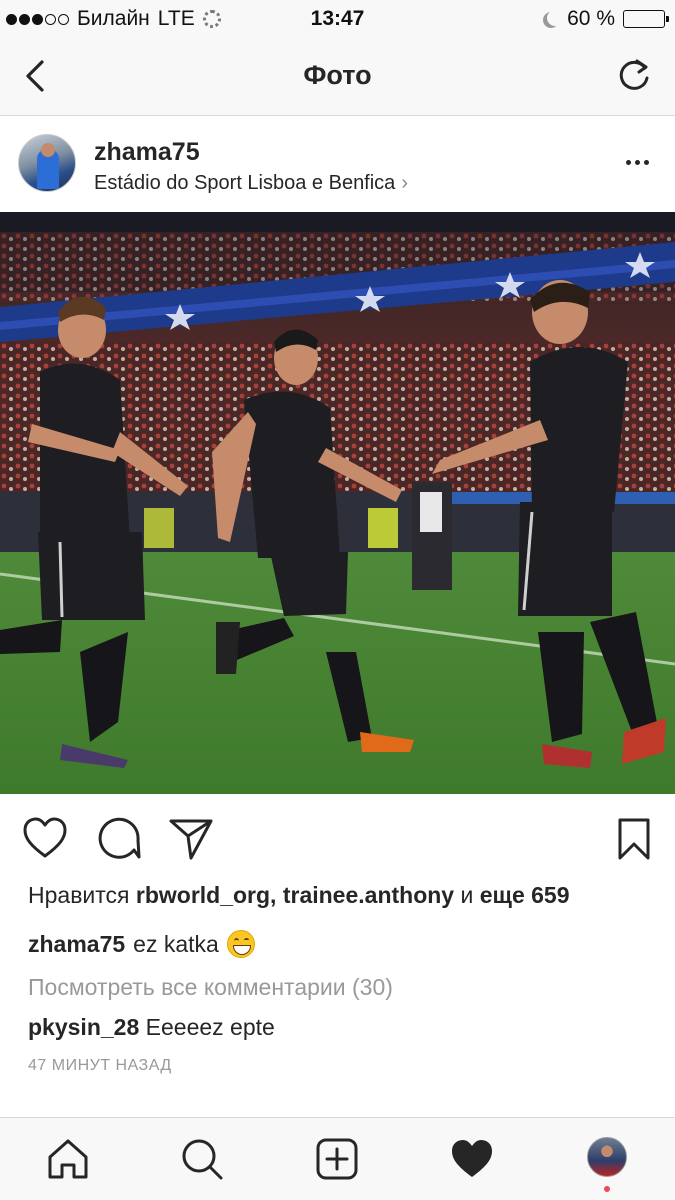  What do you see at coordinates (113, 18) in the screenshot?
I see `carrier-label: Билайн` at bounding box center [113, 18].